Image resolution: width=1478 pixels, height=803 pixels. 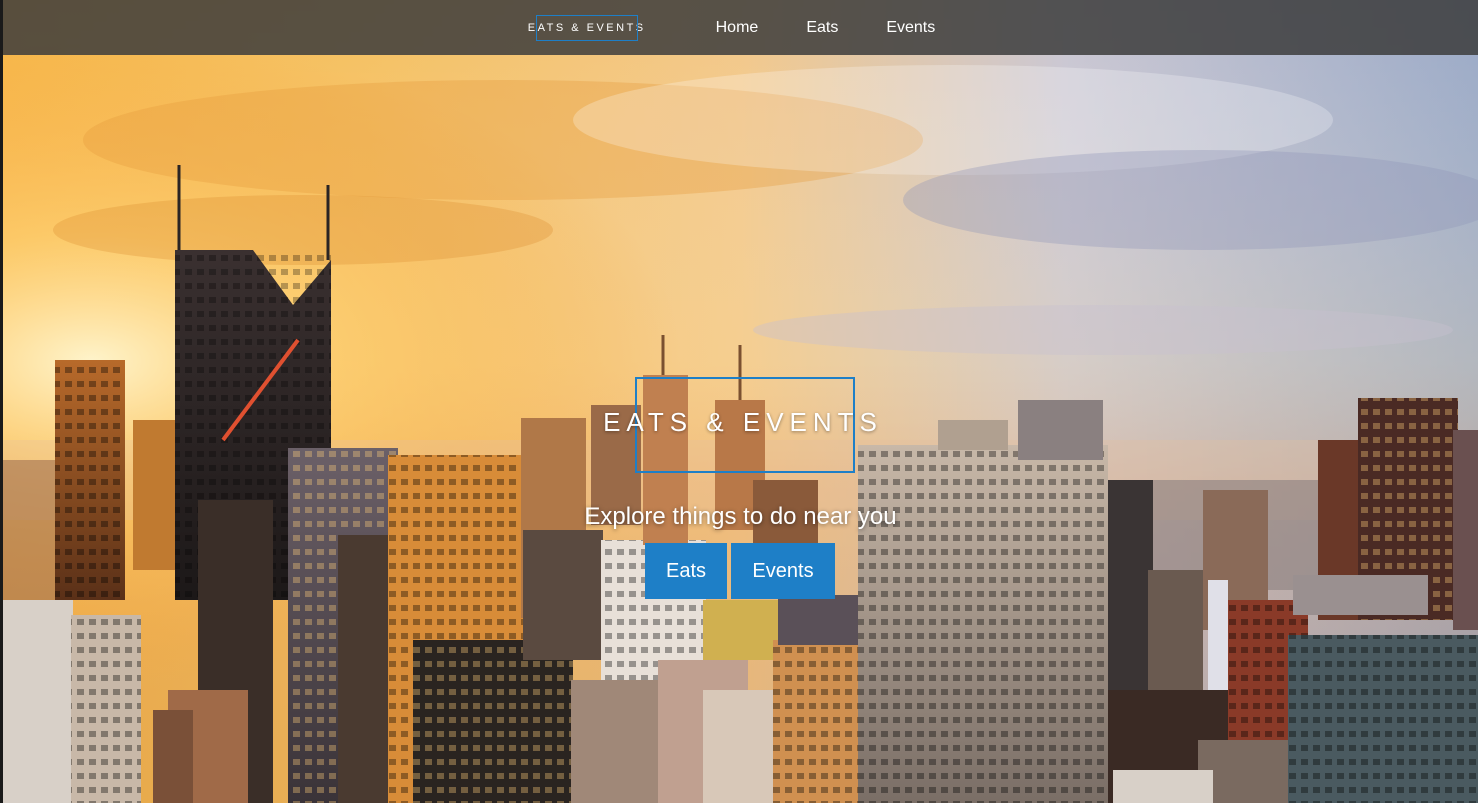 I want to click on nav-link-home: Home, so click(x=737, y=28).